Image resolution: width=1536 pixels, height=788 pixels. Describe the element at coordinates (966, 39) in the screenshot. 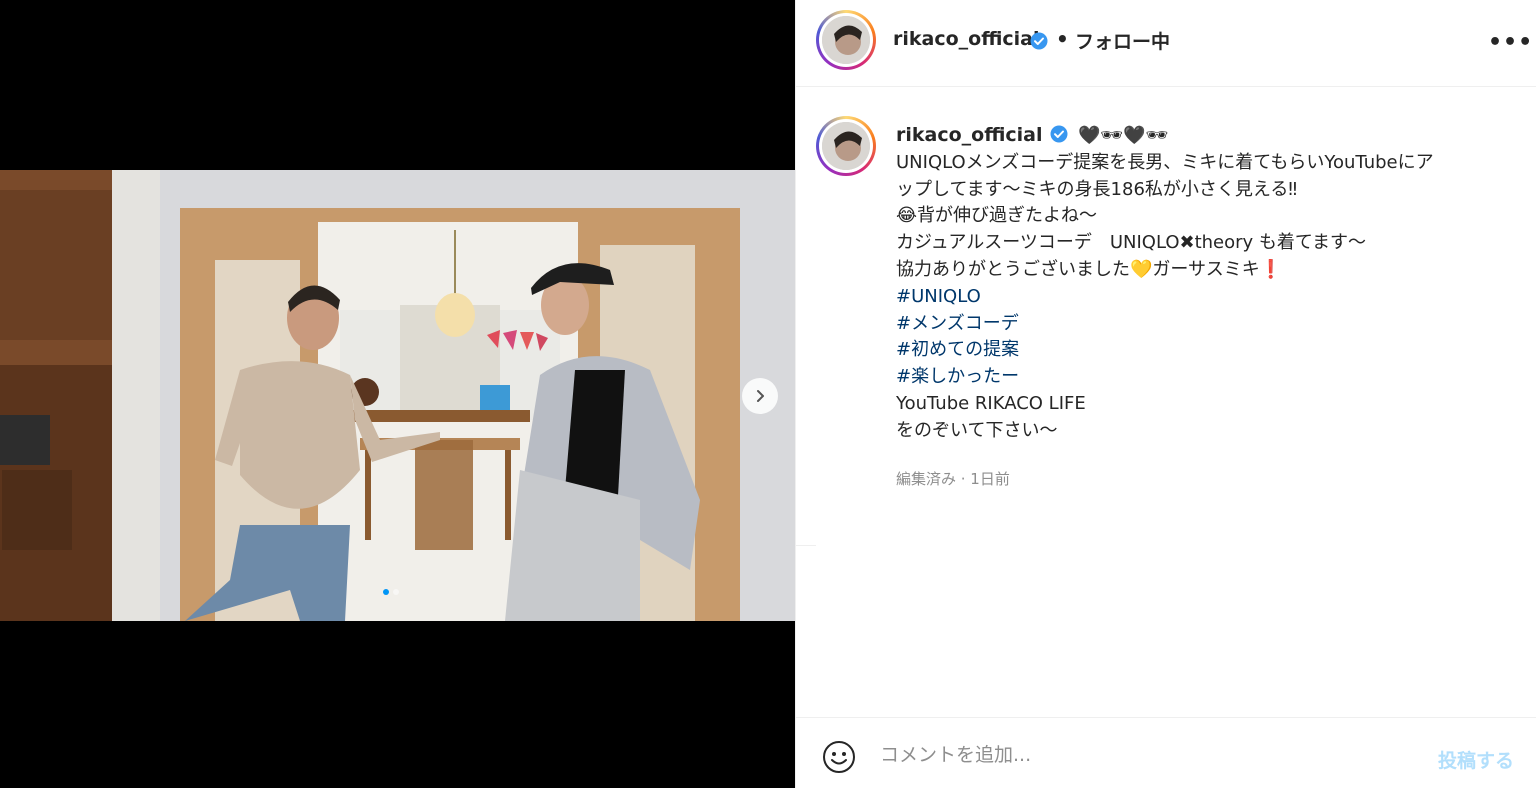

I see `header-username: rikaco_official` at that location.